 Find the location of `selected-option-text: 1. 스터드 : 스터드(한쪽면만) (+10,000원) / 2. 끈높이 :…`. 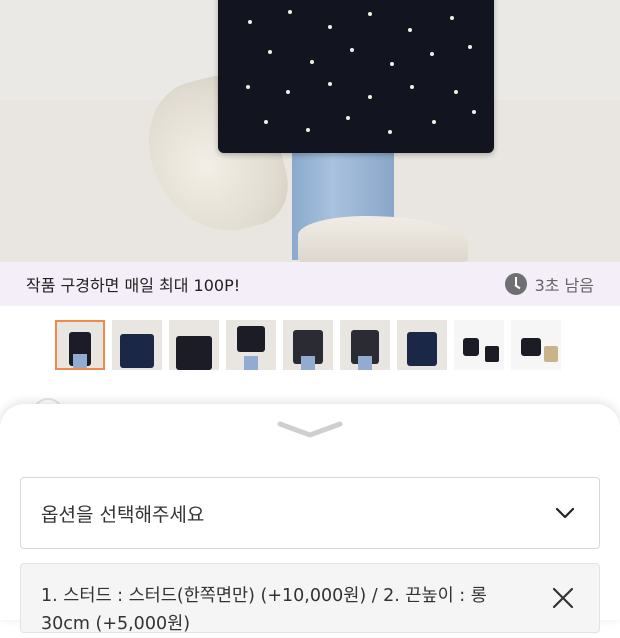

selected-option-text: 1. 스터드 : 스터드(한쪽면만) (+10,000원) / 2. 끈높이 :… is located at coordinates (264, 610).